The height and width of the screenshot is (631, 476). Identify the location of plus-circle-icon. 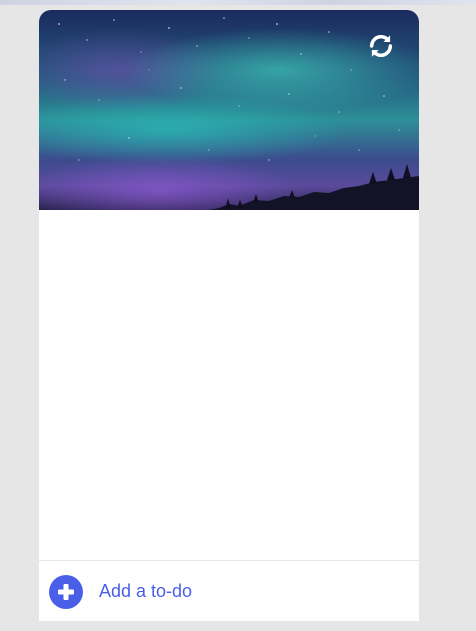
(66, 591).